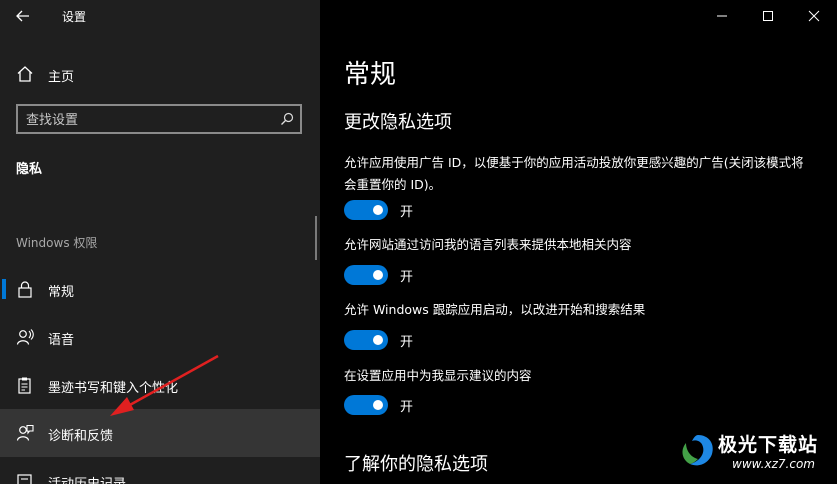  What do you see at coordinates (697, 450) in the screenshot?
I see `watermark-logo-icon` at bounding box center [697, 450].